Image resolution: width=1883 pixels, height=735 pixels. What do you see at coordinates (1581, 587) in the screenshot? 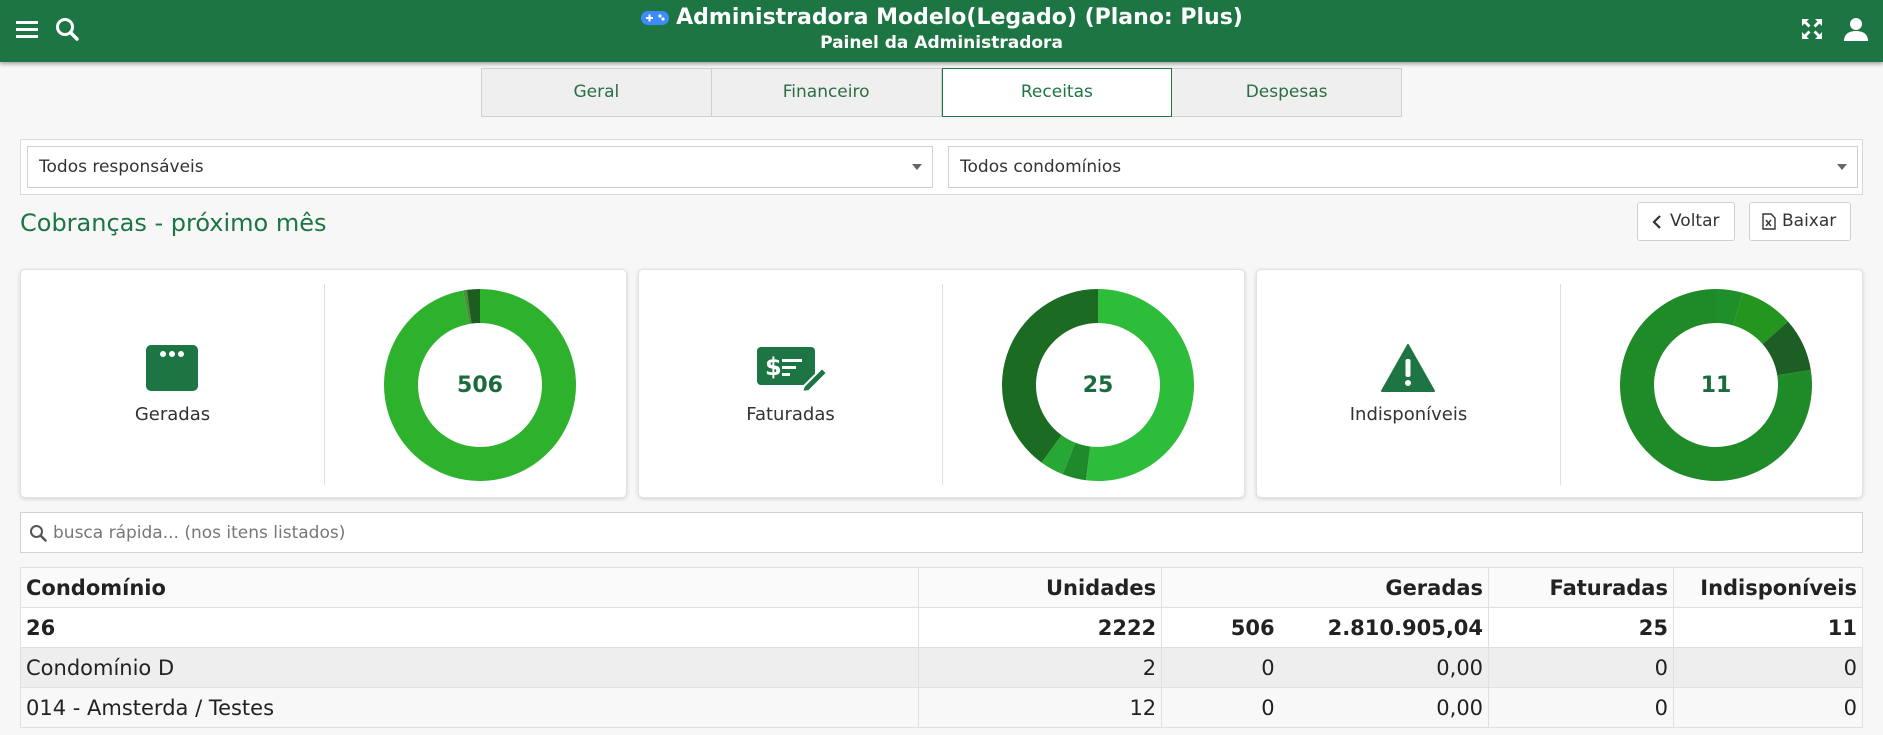
I see `column-header-faturadas: Faturadas` at bounding box center [1581, 587].